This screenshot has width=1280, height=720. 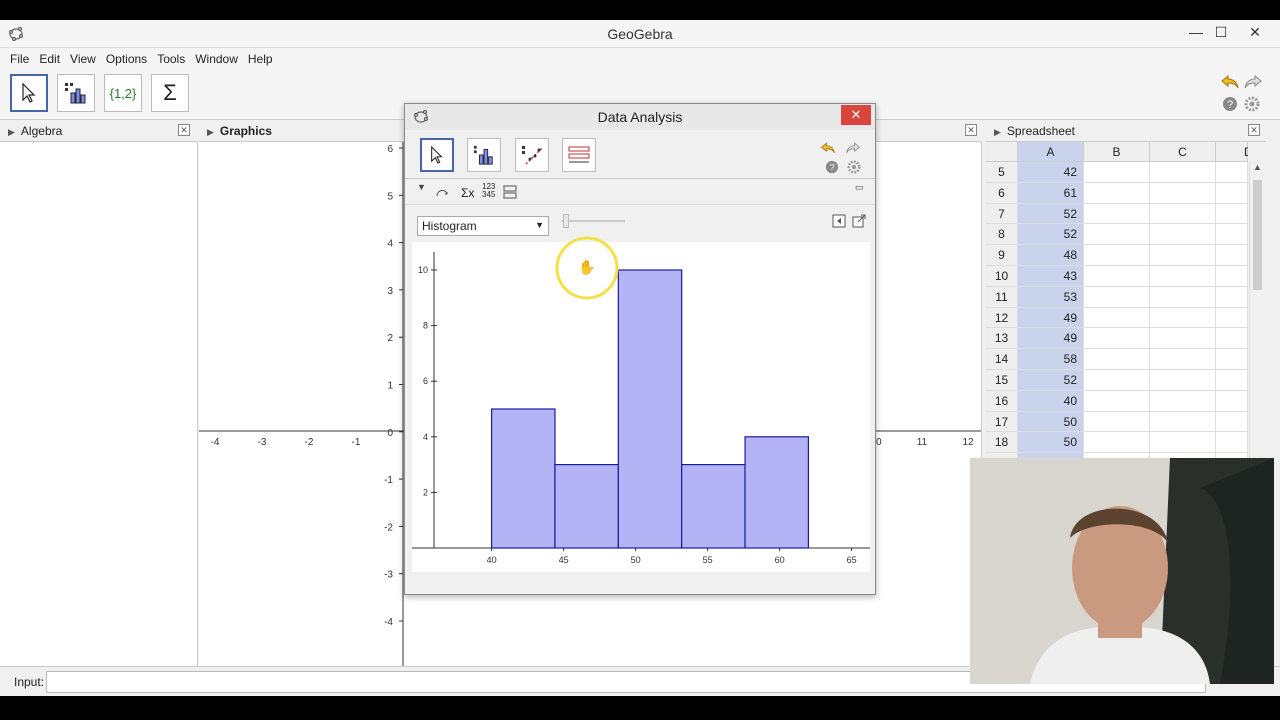 I want to click on close-algebra-button: ✕, so click(x=184, y=130).